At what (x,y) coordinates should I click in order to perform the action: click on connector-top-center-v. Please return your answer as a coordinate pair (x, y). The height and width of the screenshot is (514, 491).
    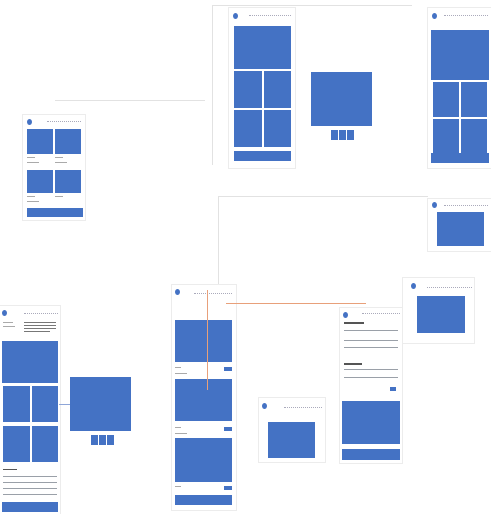
    Looking at the image, I should click on (212, 85).